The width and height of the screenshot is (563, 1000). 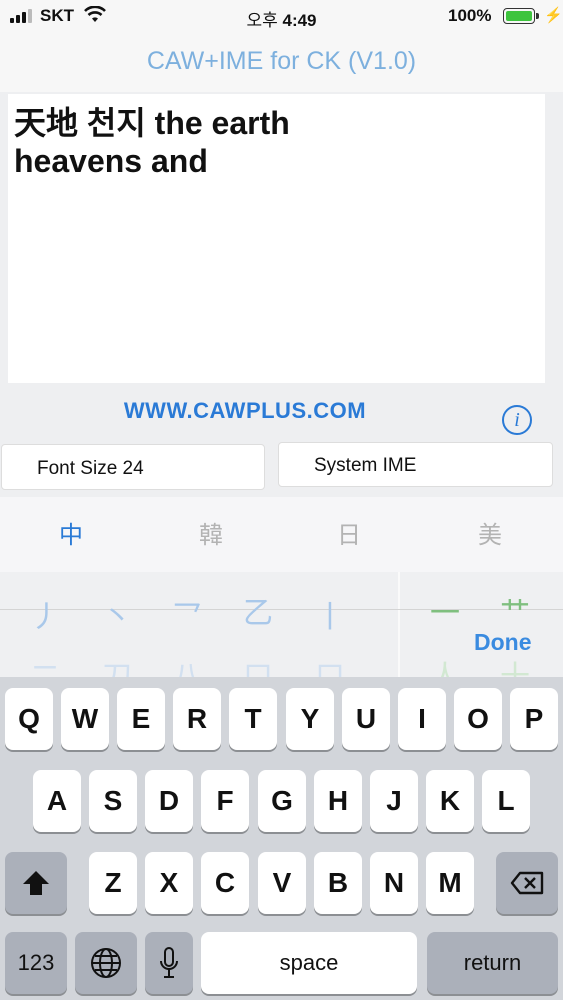 I want to click on tab-japanese: 日, so click(x=349, y=532).